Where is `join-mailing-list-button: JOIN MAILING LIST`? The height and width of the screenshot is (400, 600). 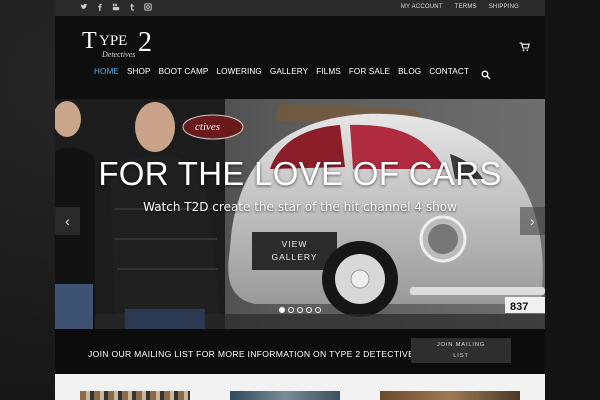 join-mailing-list-button: JOIN MAILING LIST is located at coordinates (461, 350).